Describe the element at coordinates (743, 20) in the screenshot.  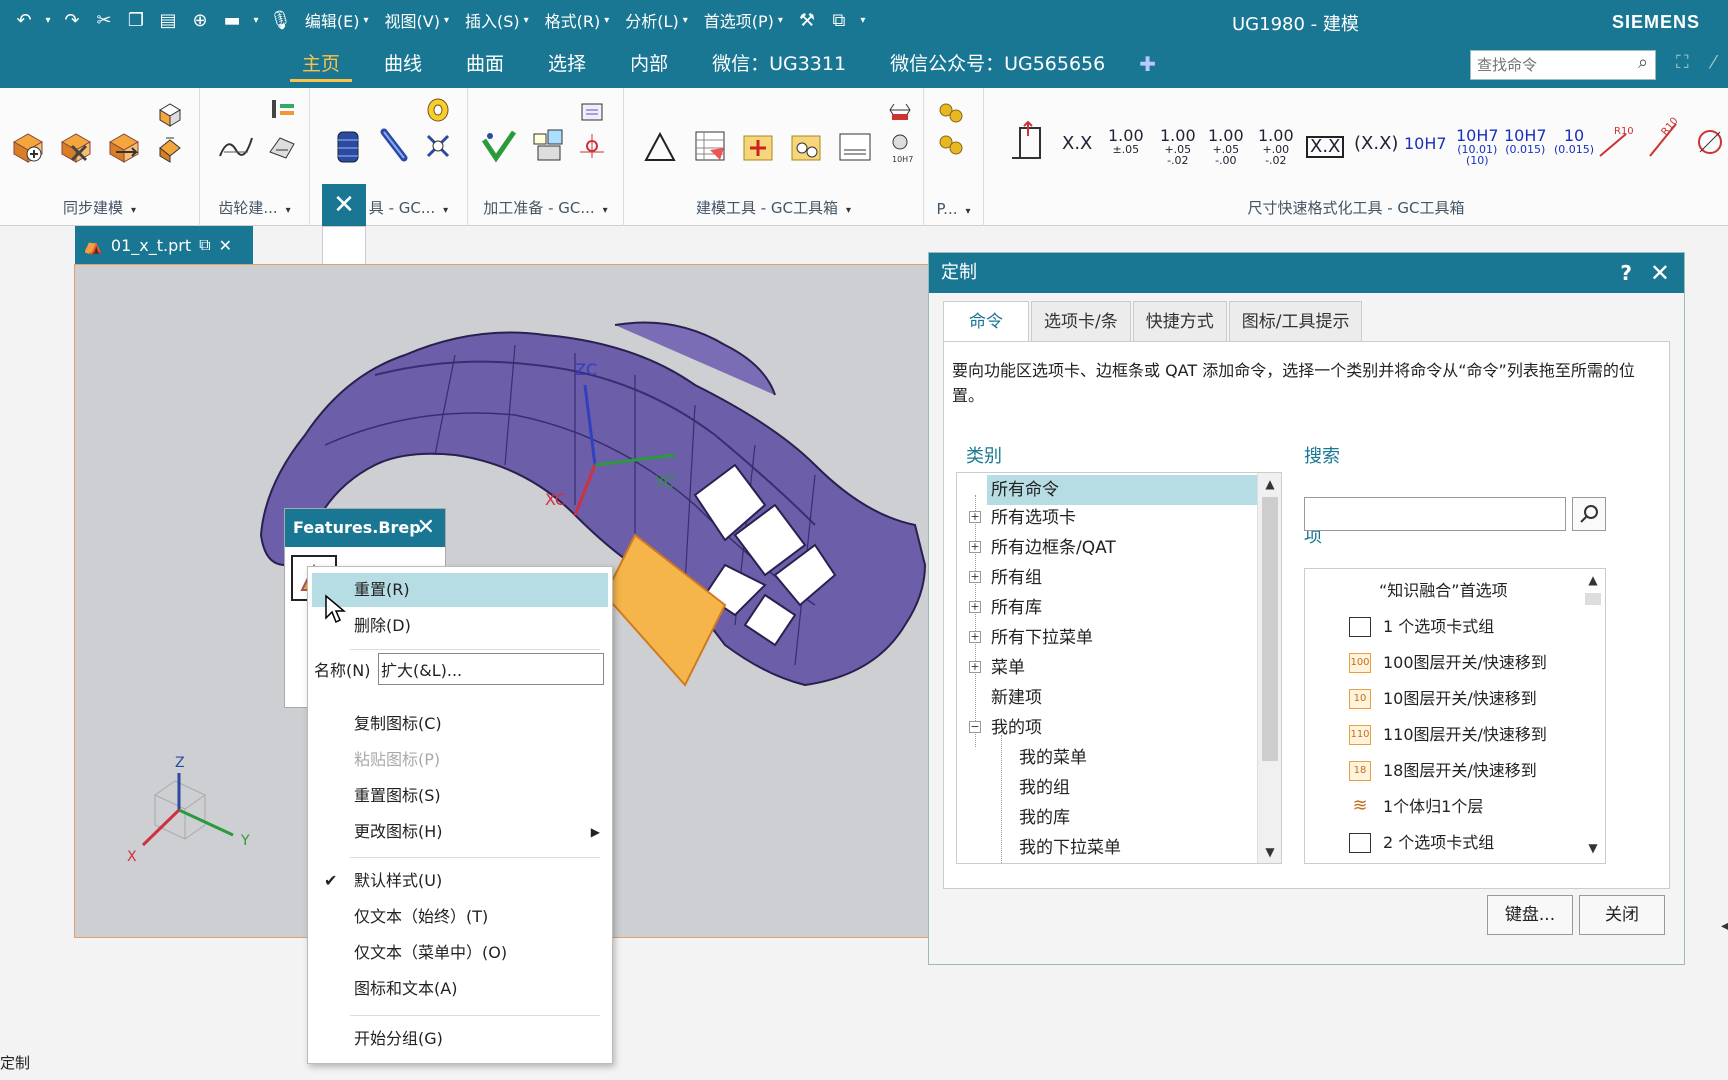
I see `menu-preferences: 首选项(P) ▾` at that location.